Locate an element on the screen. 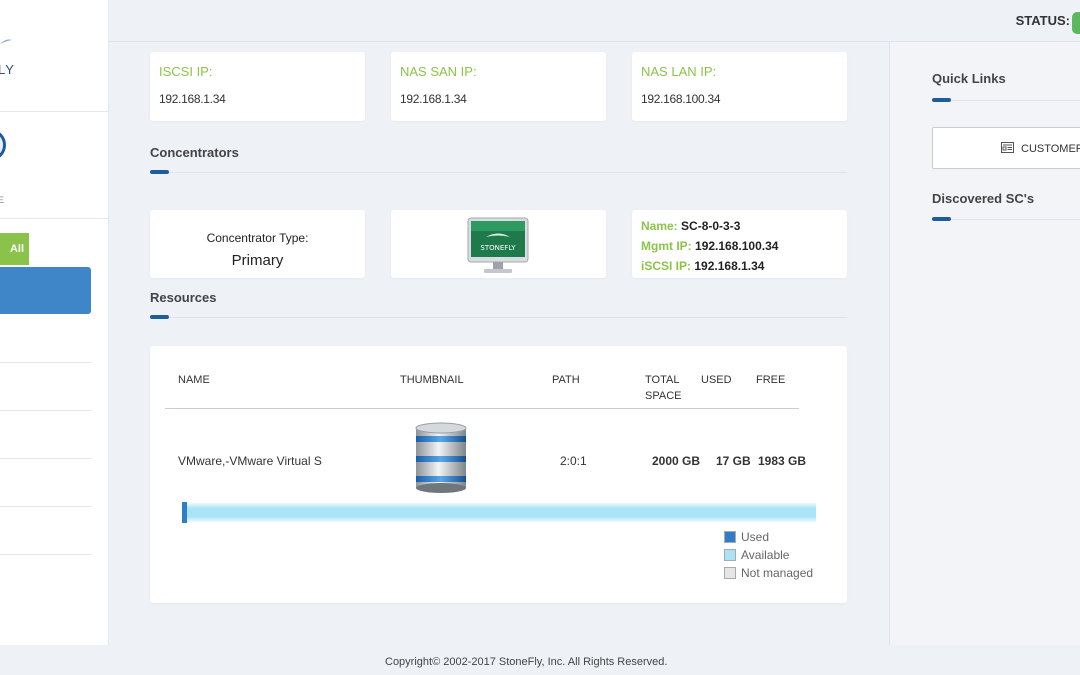  legend-available: Available is located at coordinates (756, 555).